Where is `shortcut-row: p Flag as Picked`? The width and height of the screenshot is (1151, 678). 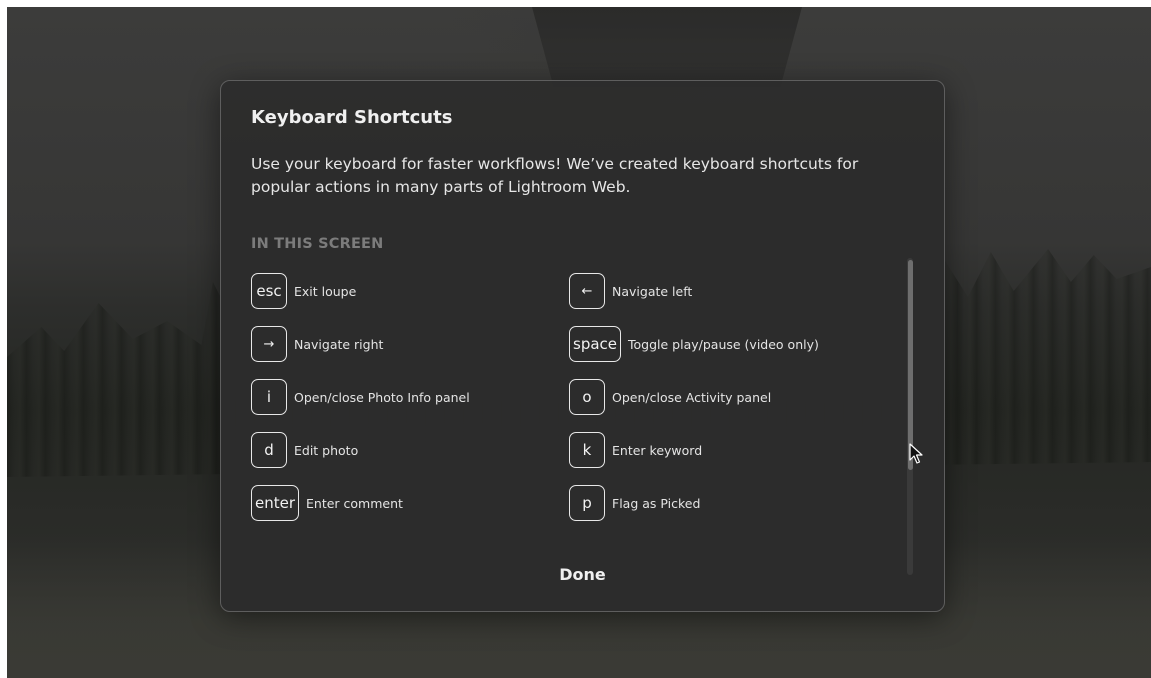
shortcut-row: p Flag as Picked is located at coordinates (634, 503).